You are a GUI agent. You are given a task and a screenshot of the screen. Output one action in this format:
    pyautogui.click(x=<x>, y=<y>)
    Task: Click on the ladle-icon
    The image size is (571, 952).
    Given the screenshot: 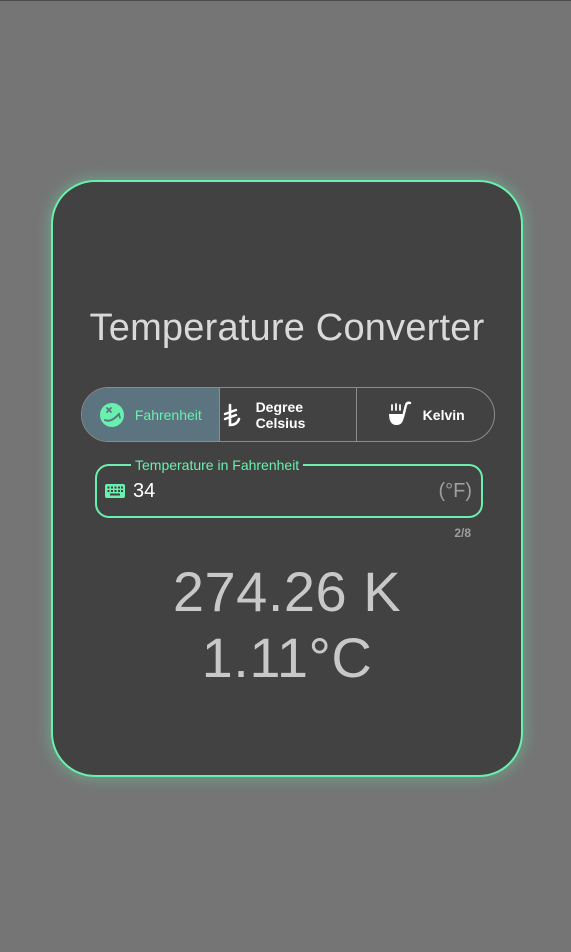 What is the action you would take?
    pyautogui.click(x=400, y=414)
    